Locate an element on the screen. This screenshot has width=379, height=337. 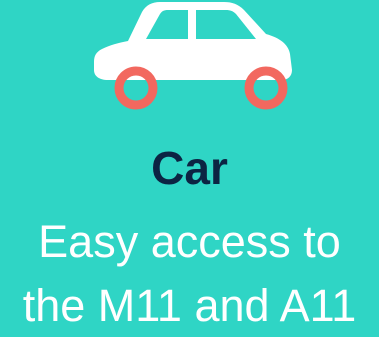
card-description-line-1: Easy access to is located at coordinates (189, 241).